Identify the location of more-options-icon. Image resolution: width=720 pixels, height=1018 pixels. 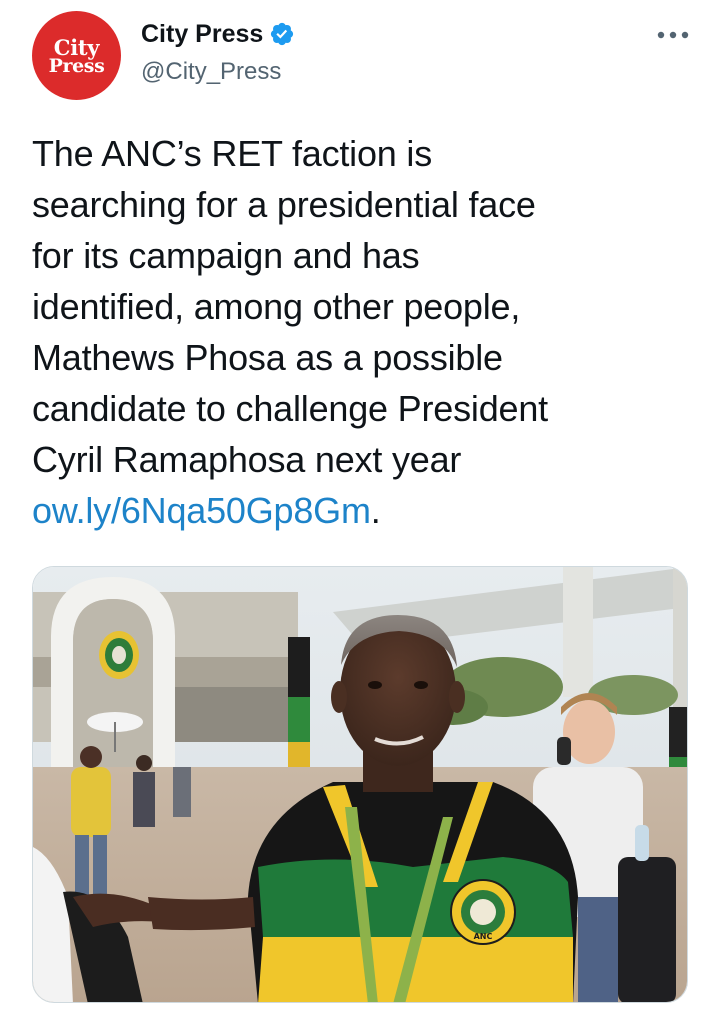
(673, 35).